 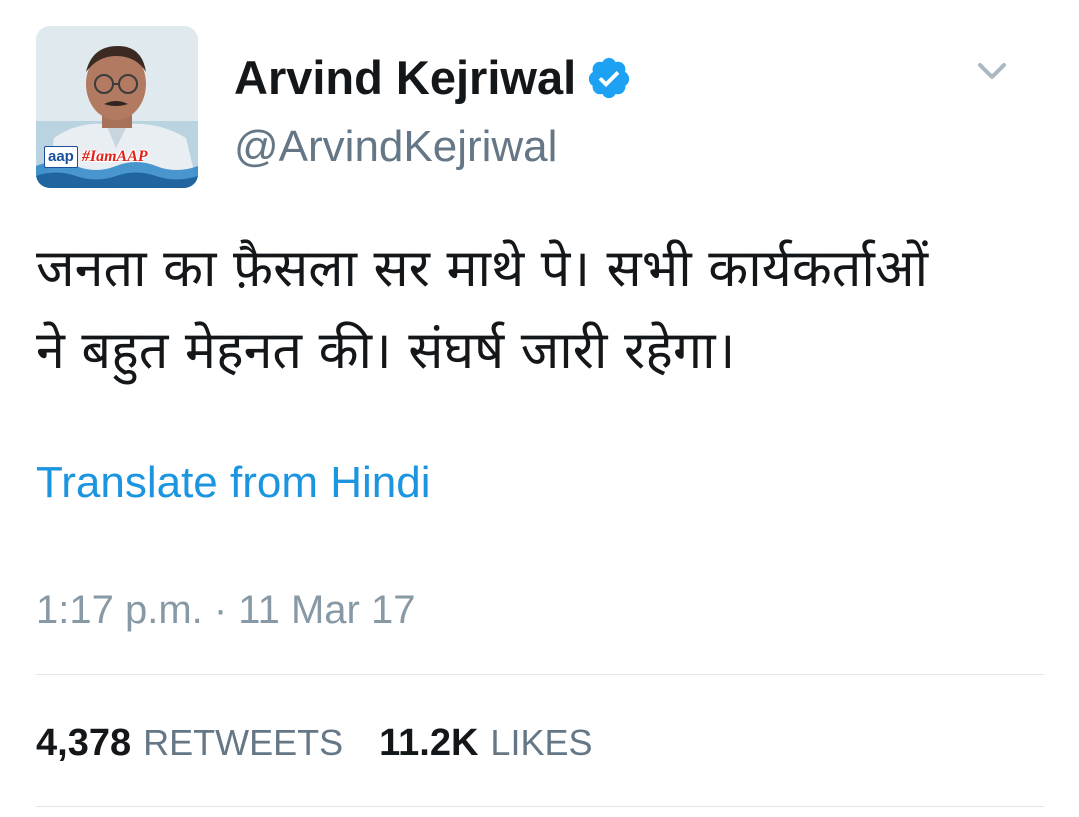 What do you see at coordinates (540, 674) in the screenshot?
I see `divider-top` at bounding box center [540, 674].